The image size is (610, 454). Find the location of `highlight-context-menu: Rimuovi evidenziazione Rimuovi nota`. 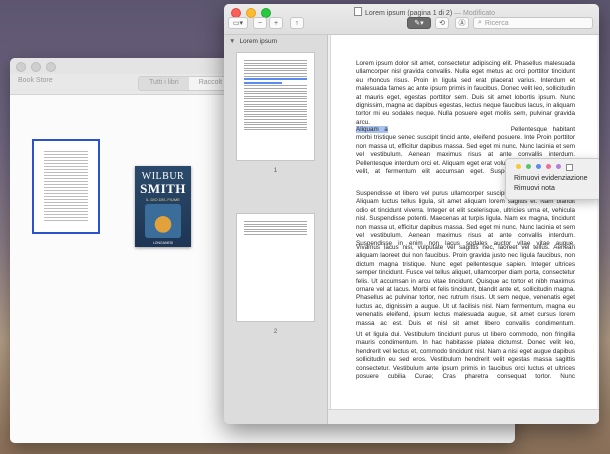

highlight-context-menu: Rimuovi evidenziazione Rimuovi nota is located at coordinates (552, 179).